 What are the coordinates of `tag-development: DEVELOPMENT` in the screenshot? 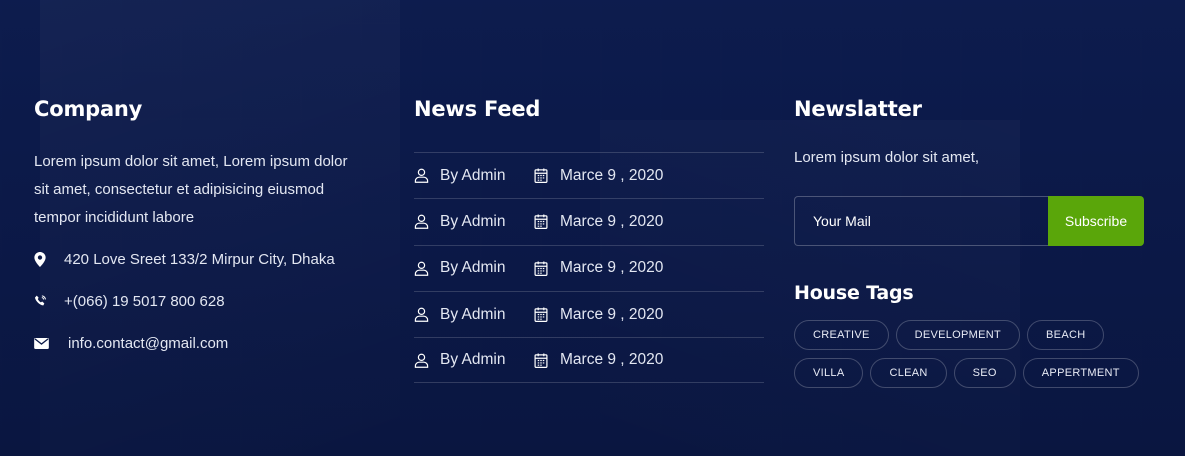 It's located at (958, 335).